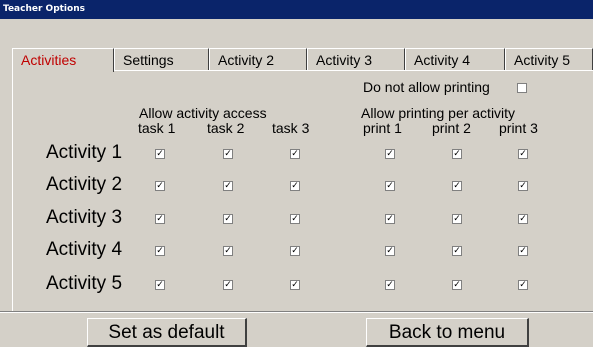  I want to click on printing-heading: Allow printing per activity, so click(438, 113).